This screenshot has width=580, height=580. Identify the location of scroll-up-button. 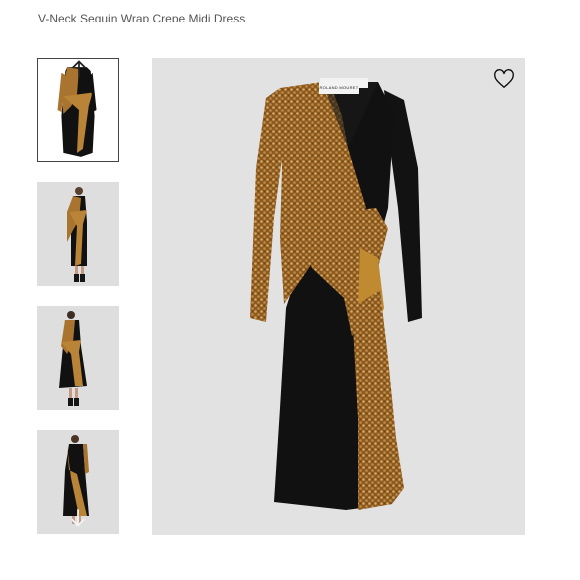
(78, 69).